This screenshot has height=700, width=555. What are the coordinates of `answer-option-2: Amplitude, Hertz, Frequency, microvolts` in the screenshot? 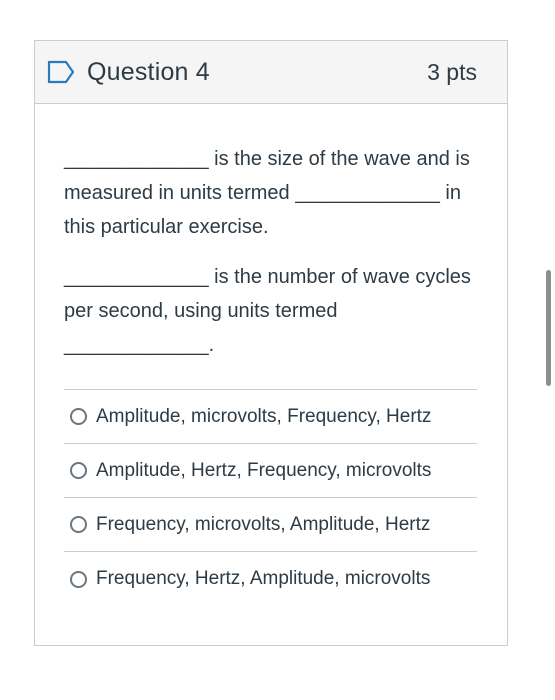 It's located at (270, 471).